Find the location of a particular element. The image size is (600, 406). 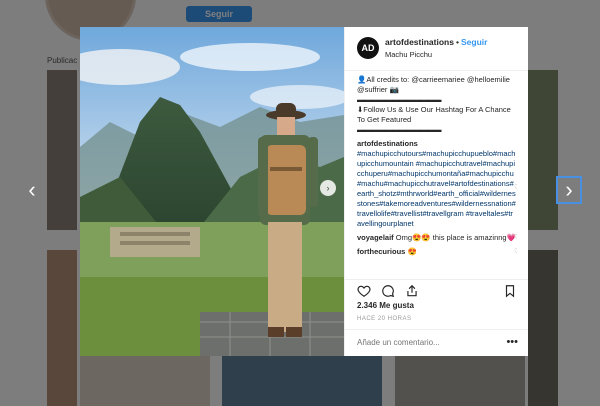

post-actions is located at coordinates (436, 289).